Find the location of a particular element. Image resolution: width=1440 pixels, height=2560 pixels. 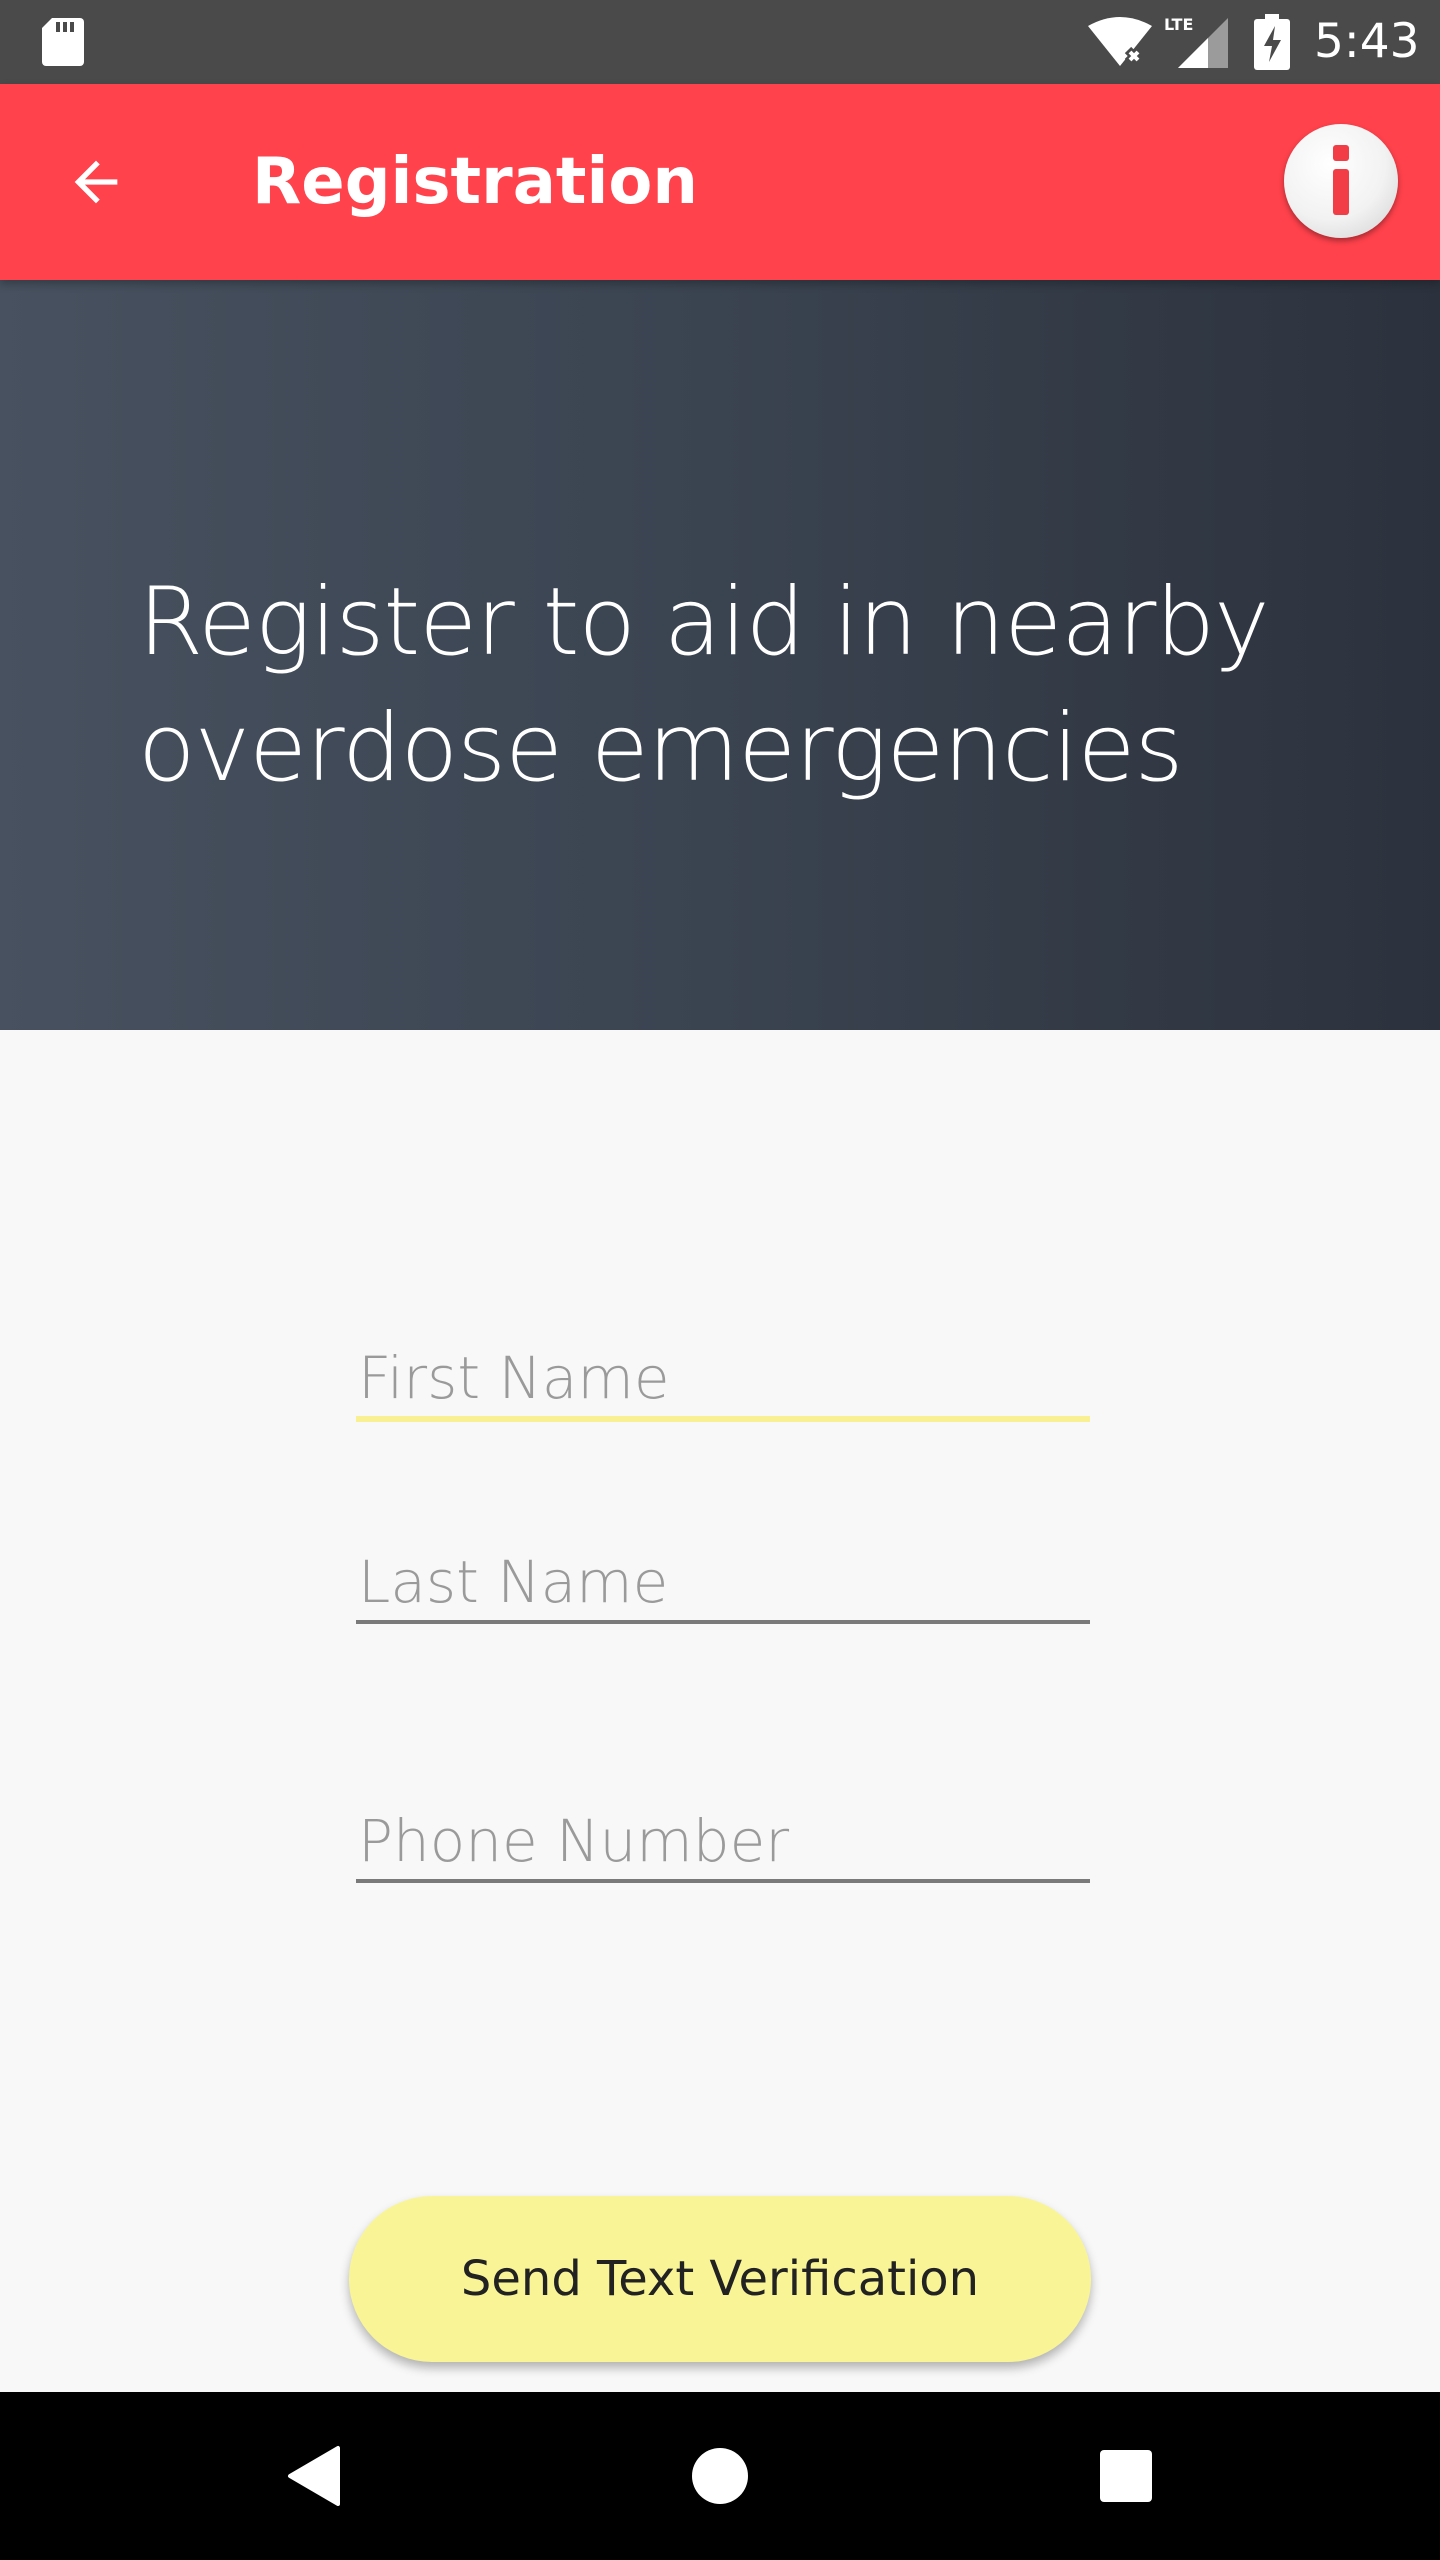

info-icon is located at coordinates (1341, 180).